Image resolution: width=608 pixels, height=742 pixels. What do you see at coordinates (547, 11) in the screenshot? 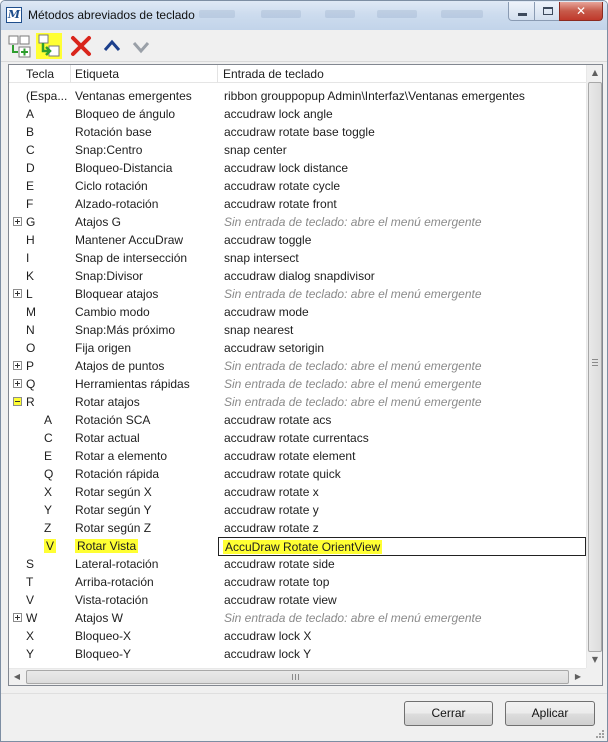
I see `maximize-button` at bounding box center [547, 11].